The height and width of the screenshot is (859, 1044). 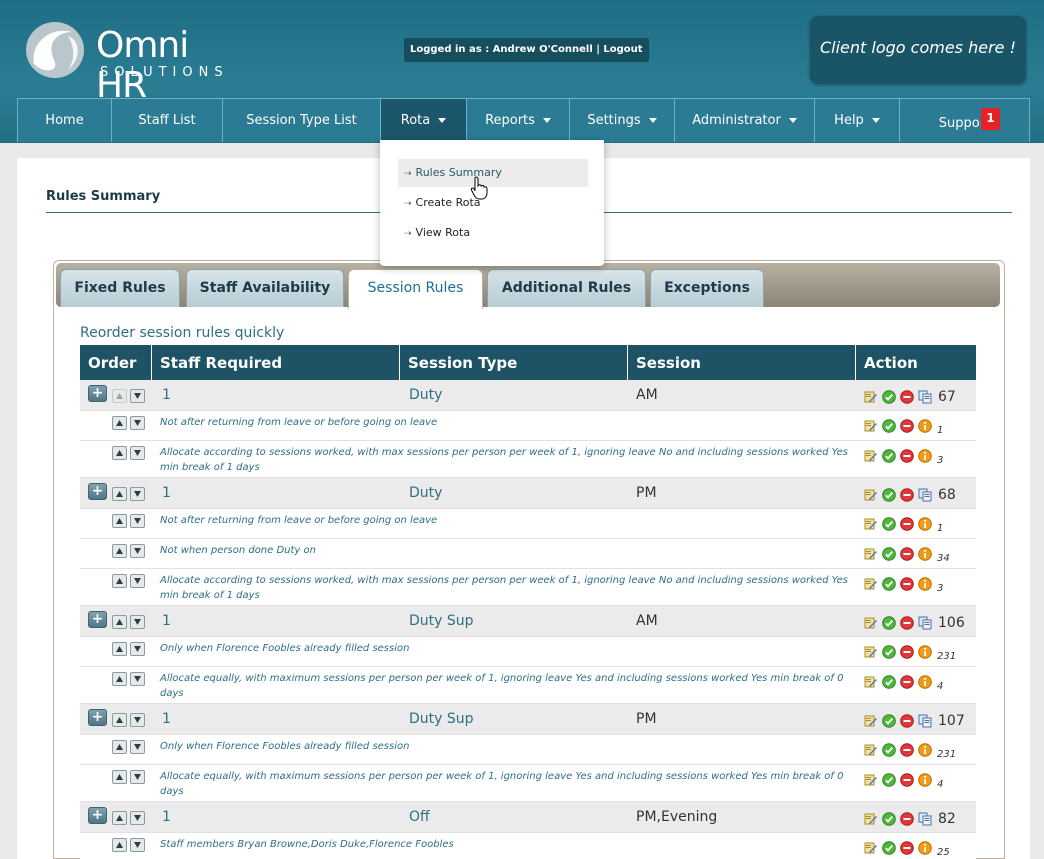 What do you see at coordinates (857, 120) in the screenshot?
I see `nav-help: Help` at bounding box center [857, 120].